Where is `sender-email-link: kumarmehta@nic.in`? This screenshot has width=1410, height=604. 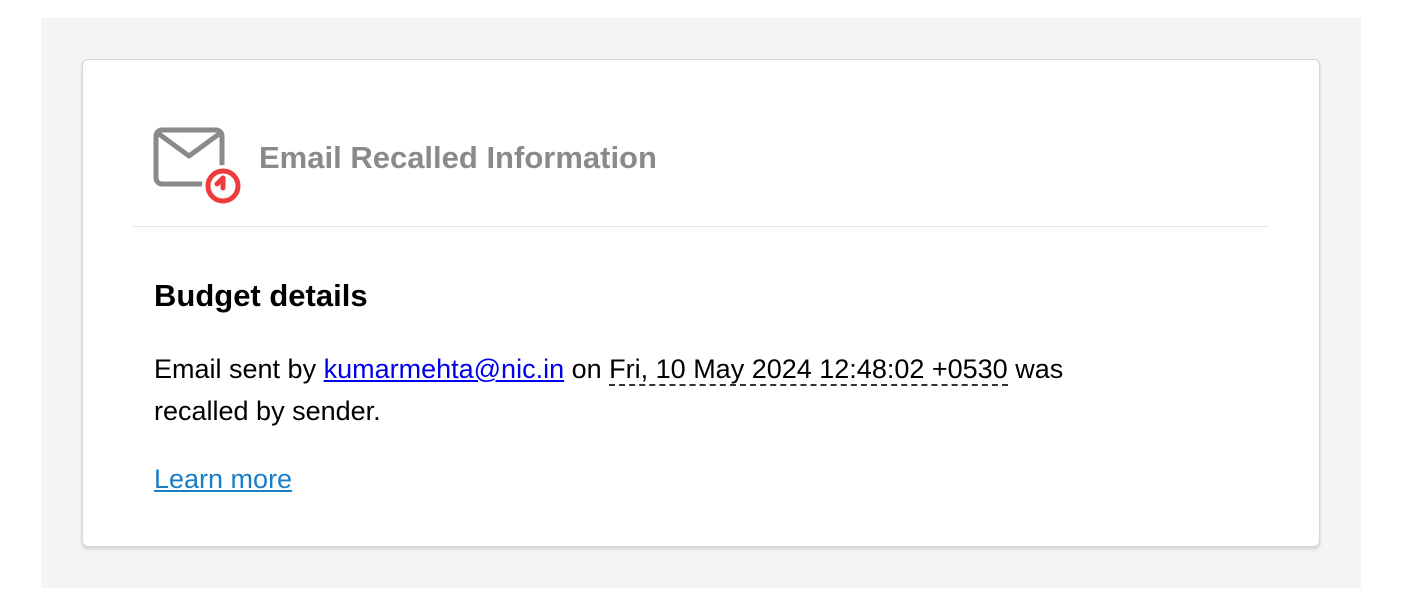
sender-email-link: kumarmehta@nic.in is located at coordinates (444, 369).